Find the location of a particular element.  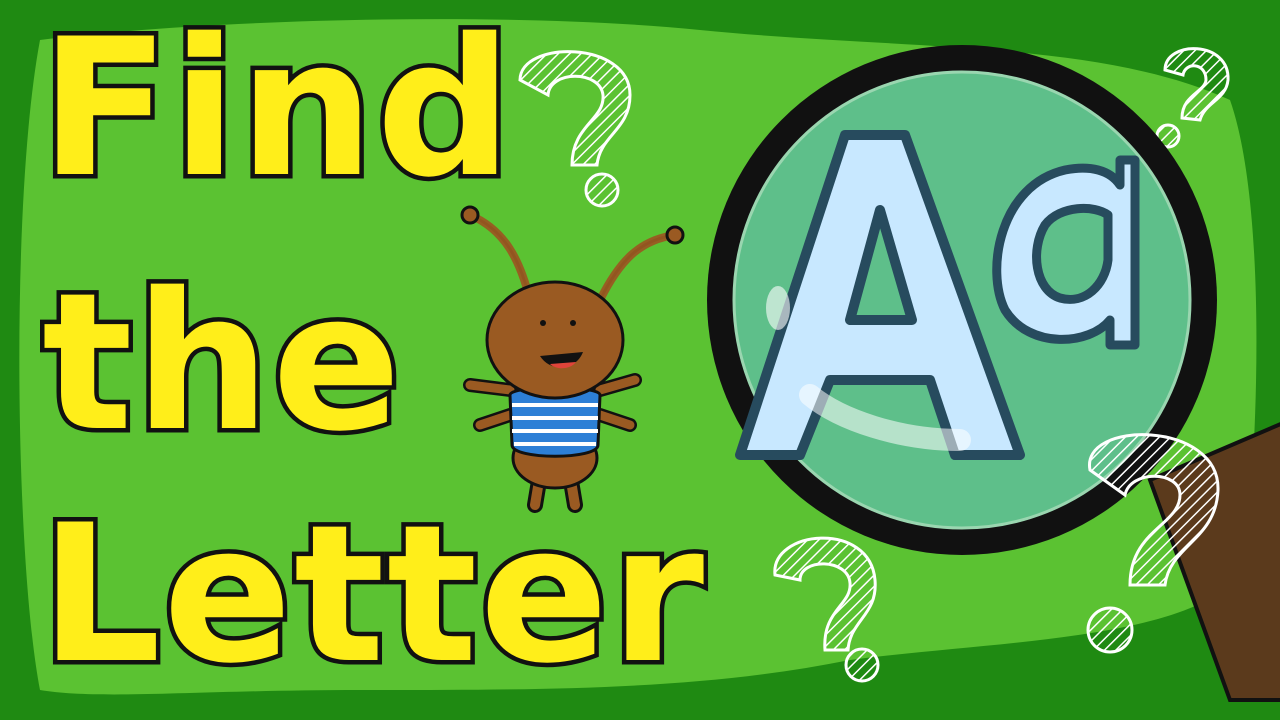

title-line-1: Find is located at coordinates (275, 109).